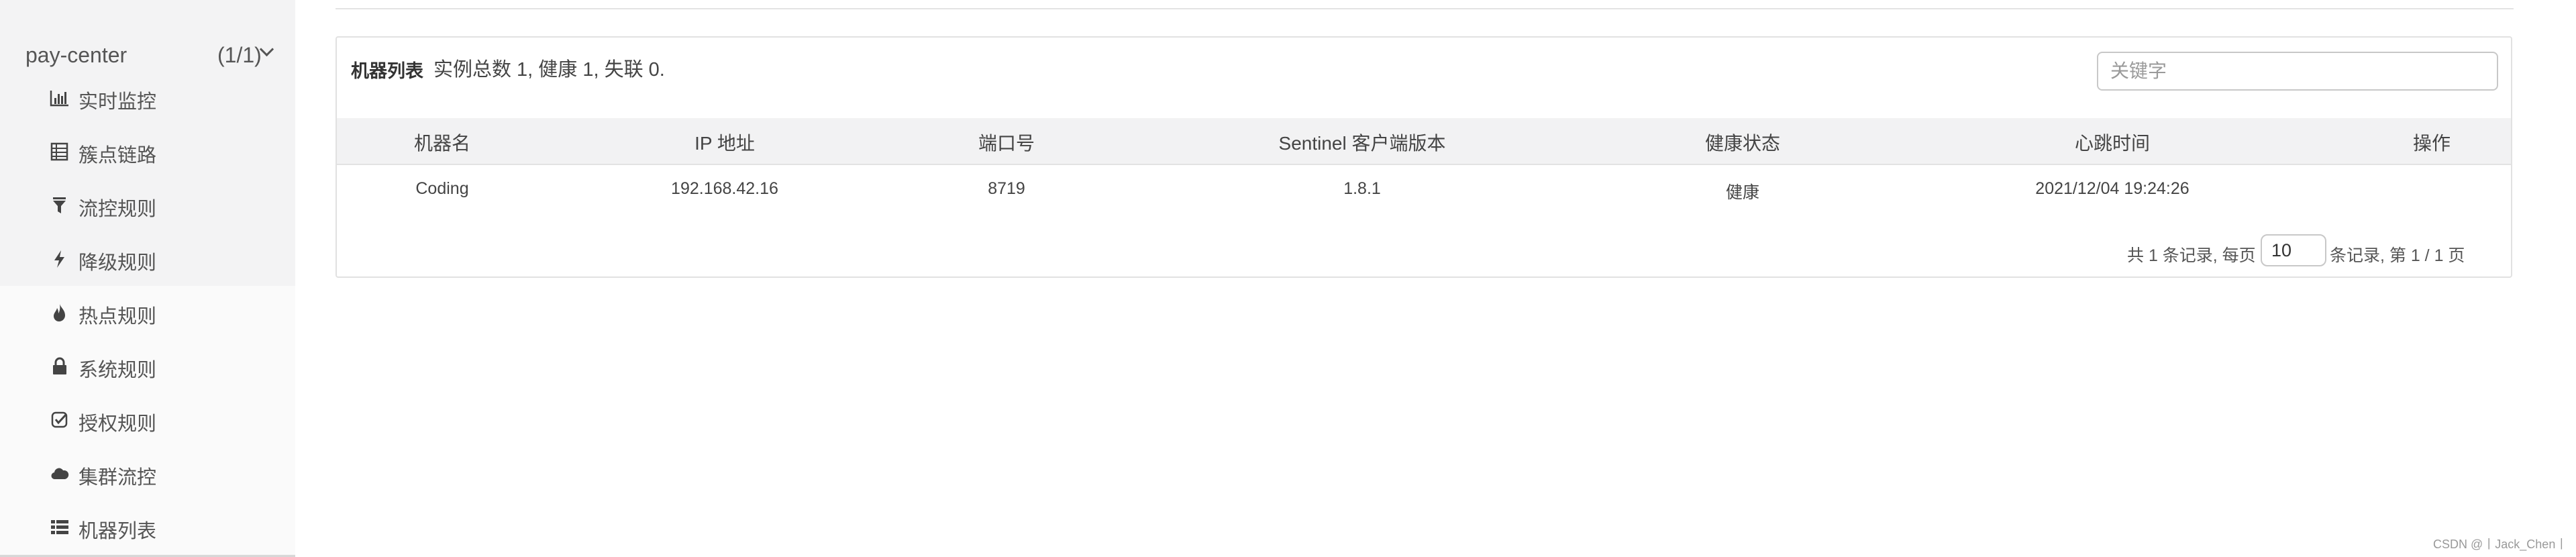 The width and height of the screenshot is (2576, 557). Describe the element at coordinates (118, 424) in the screenshot. I see `sidebar-item-label: 授权规则` at that location.